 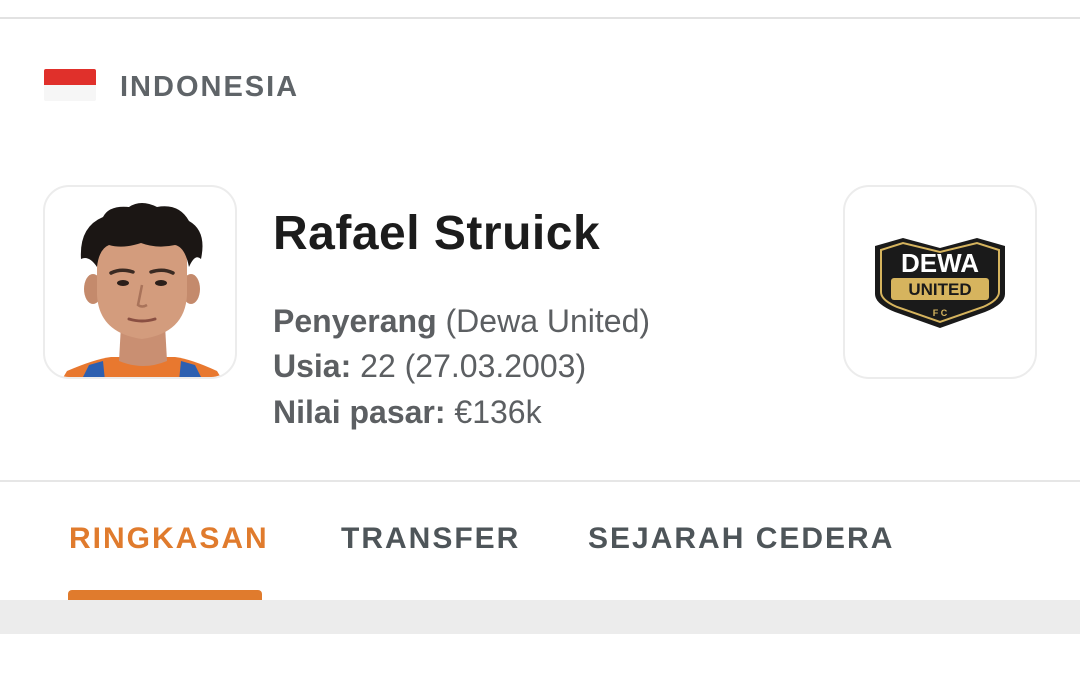 What do you see at coordinates (437, 233) in the screenshot?
I see `player-name: Rafael Struick` at bounding box center [437, 233].